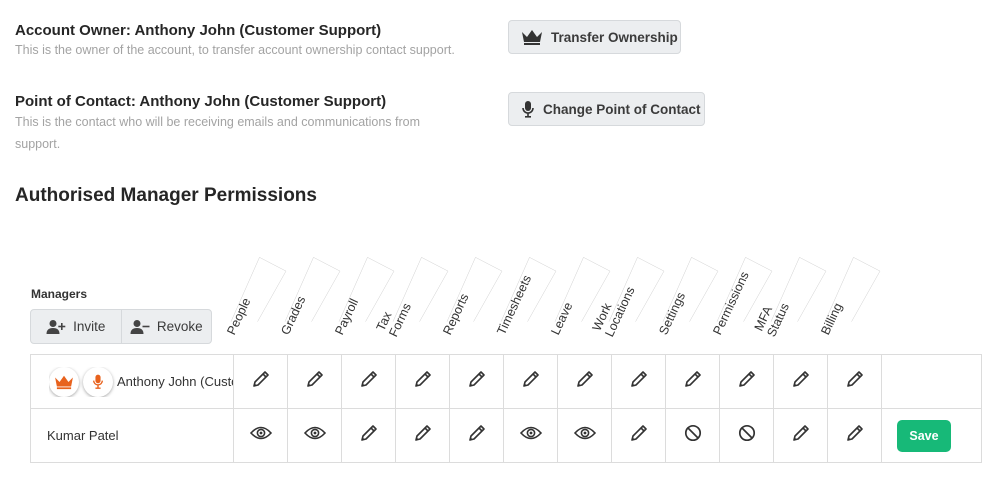 The height and width of the screenshot is (477, 995). What do you see at coordinates (83, 435) in the screenshot?
I see `manager-name: Kumar Patel` at bounding box center [83, 435].